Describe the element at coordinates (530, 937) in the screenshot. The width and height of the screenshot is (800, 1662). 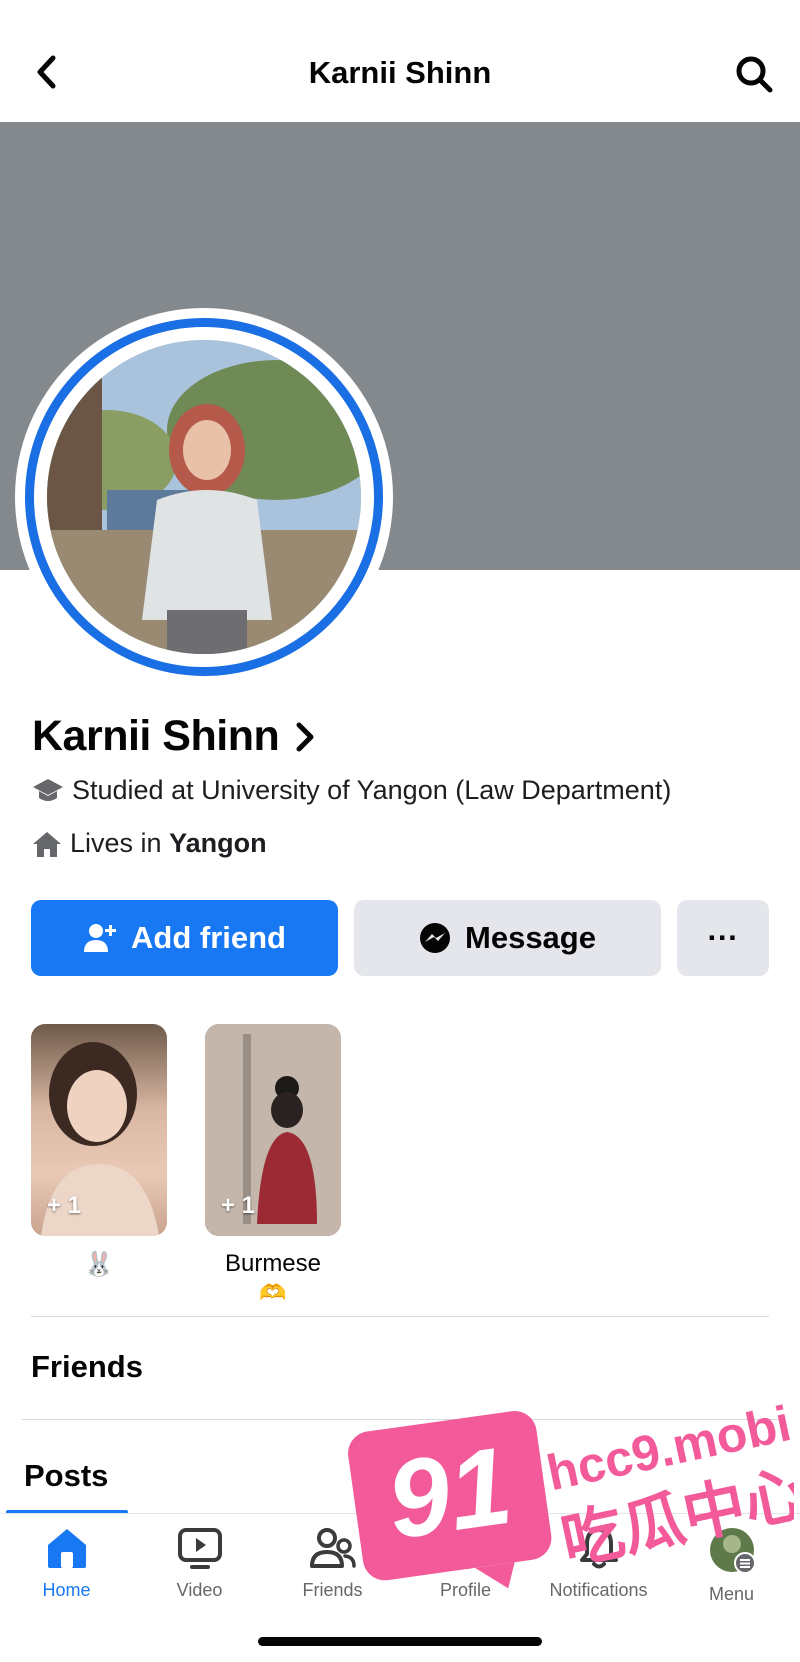
I see `message-label: Message` at that location.